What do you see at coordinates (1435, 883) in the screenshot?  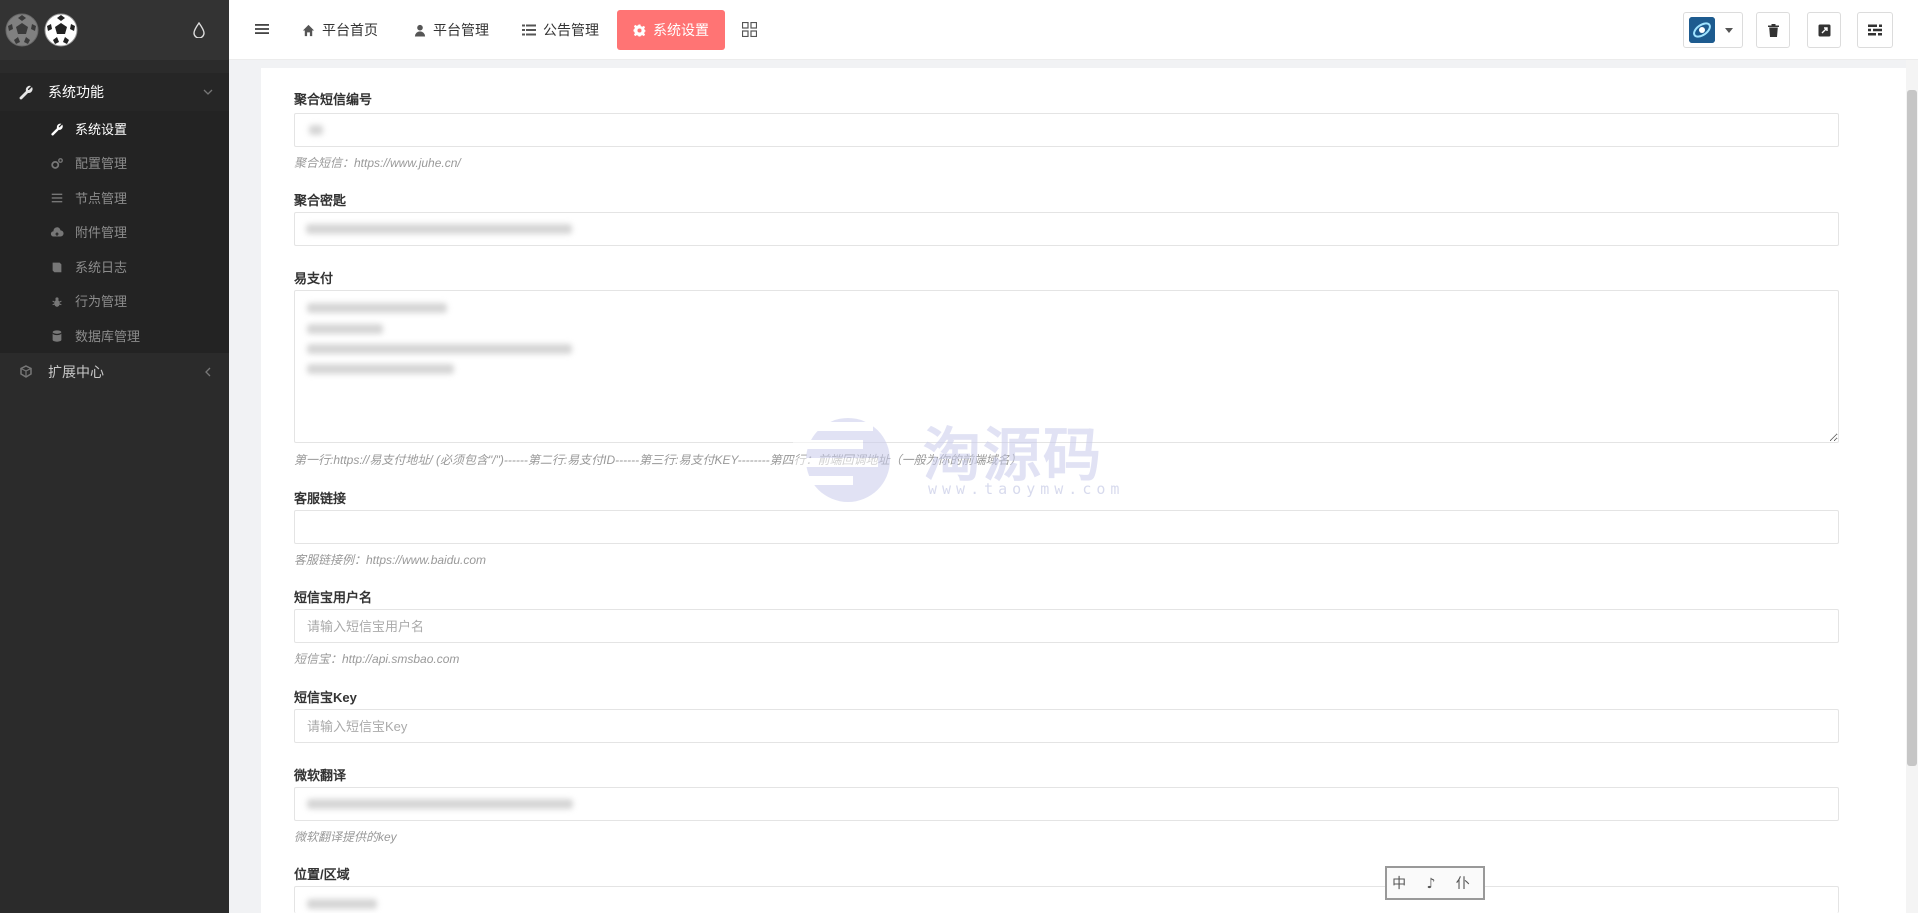 I see `stamp: 中 ♪ 仆` at bounding box center [1435, 883].